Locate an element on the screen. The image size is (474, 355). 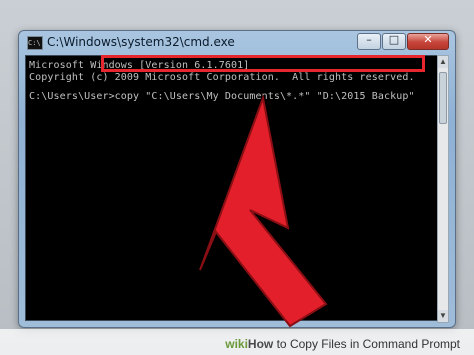
brand-wiki: wiki is located at coordinates (236, 344).